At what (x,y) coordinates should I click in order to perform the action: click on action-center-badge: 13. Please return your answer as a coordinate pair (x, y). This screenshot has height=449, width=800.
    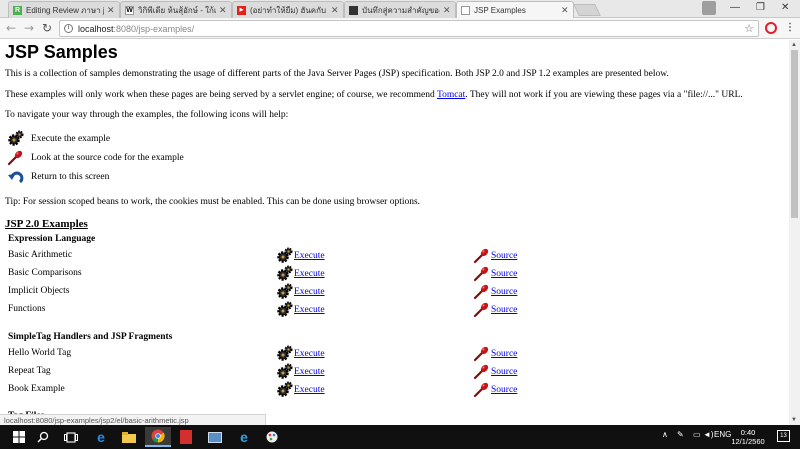
    Looking at the image, I should click on (783, 436).